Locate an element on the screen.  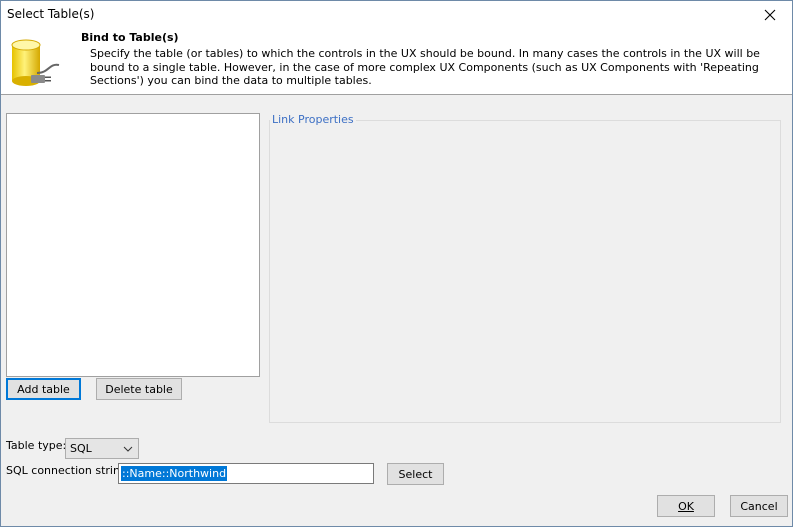
ok-button-label: OK is located at coordinates (686, 506).